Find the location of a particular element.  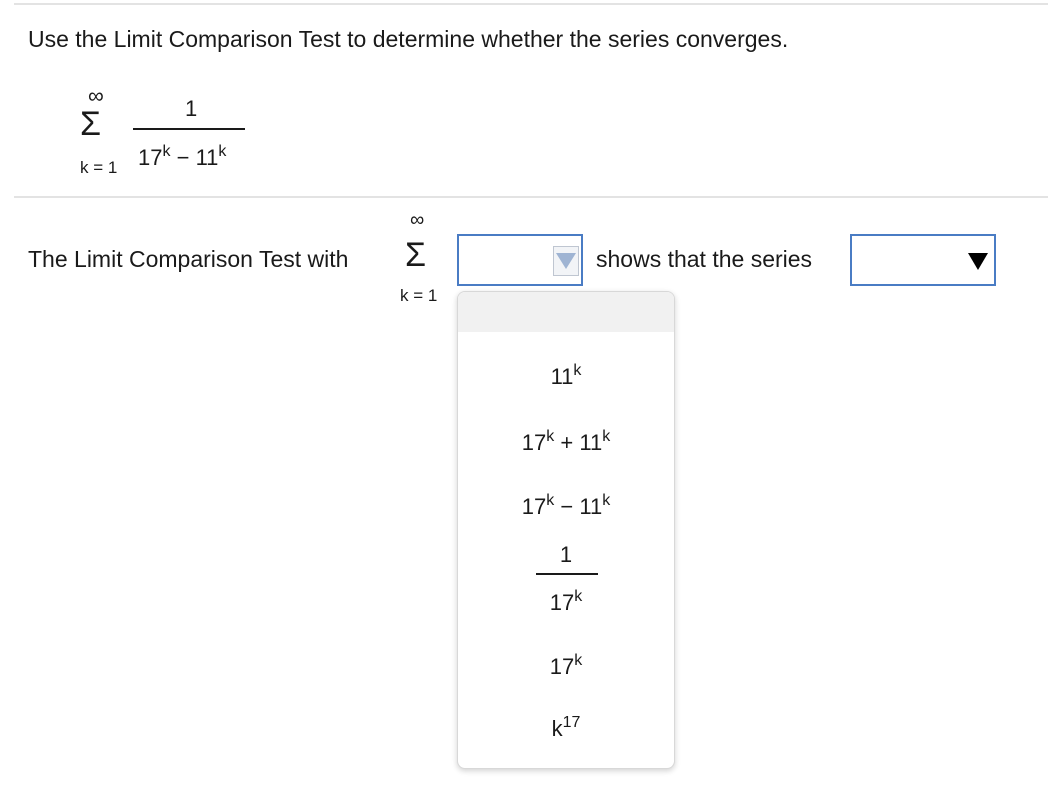

dropdown-option-one-over-17k-bar is located at coordinates (567, 574).